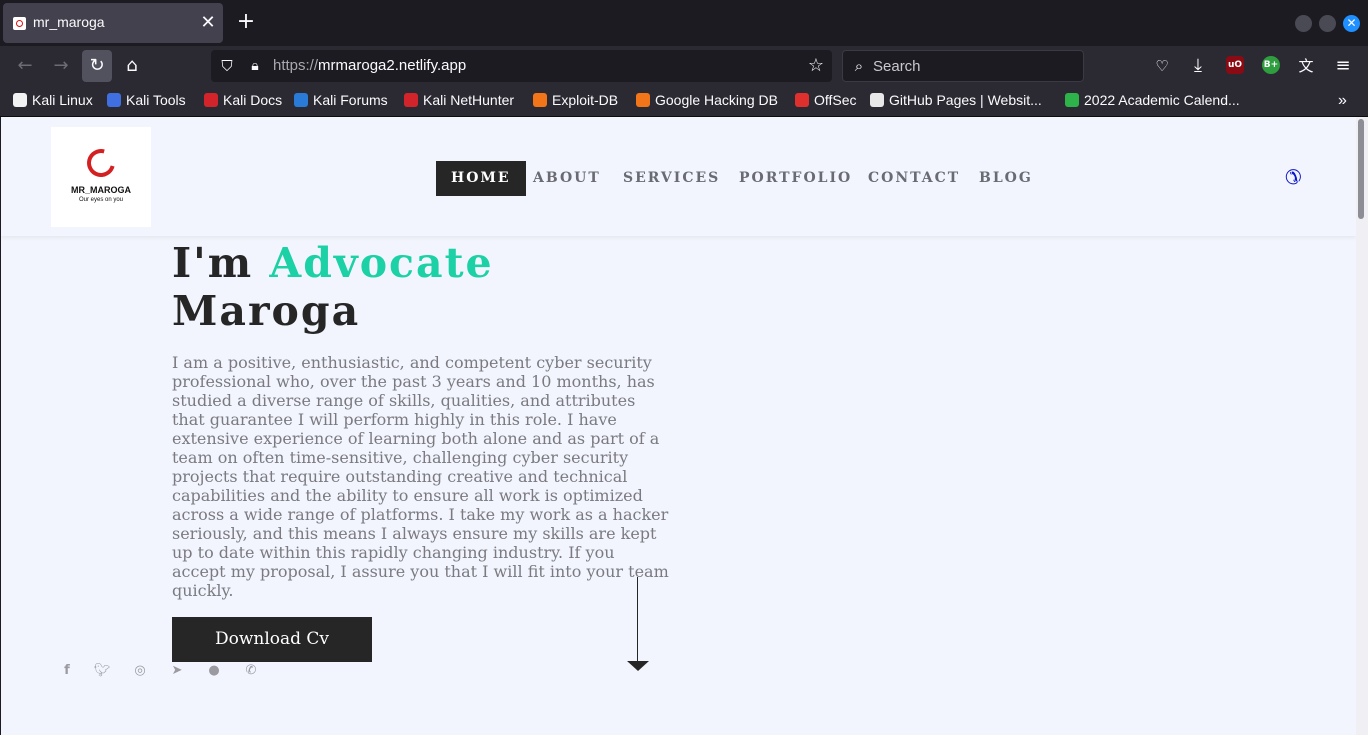 The height and width of the screenshot is (735, 1368). What do you see at coordinates (1235, 65) in the screenshot?
I see `ublock-origin-icon: uO` at bounding box center [1235, 65].